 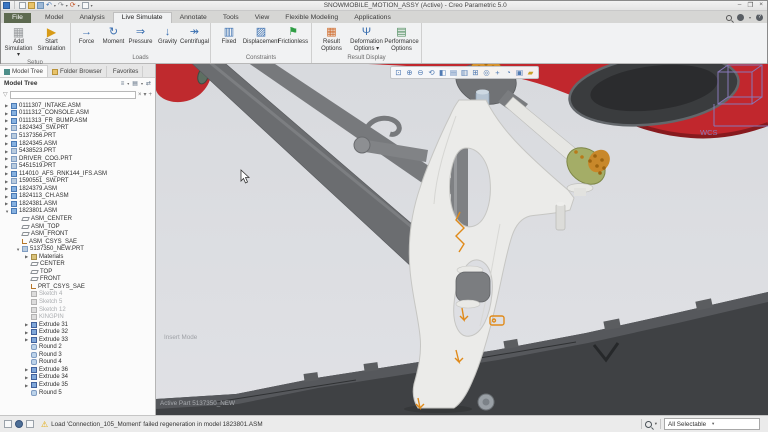 I want to click on tree-row: ▶ 5137356.PRT, so click(x=77, y=136).